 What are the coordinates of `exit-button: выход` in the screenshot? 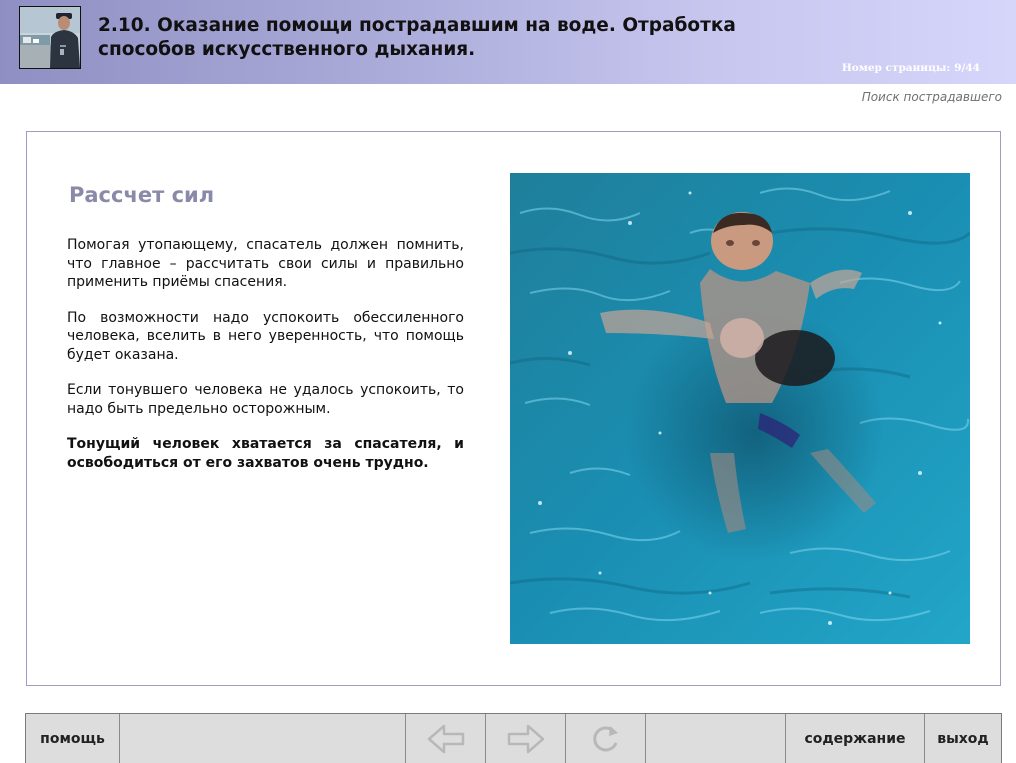 It's located at (963, 738).